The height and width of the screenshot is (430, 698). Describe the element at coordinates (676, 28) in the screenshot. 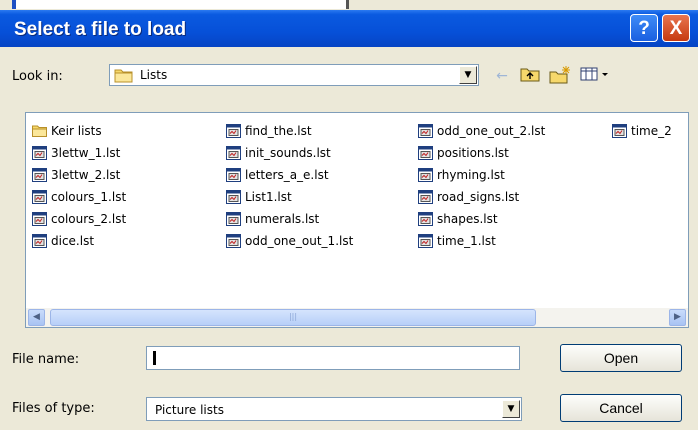

I see `close-button: X` at that location.